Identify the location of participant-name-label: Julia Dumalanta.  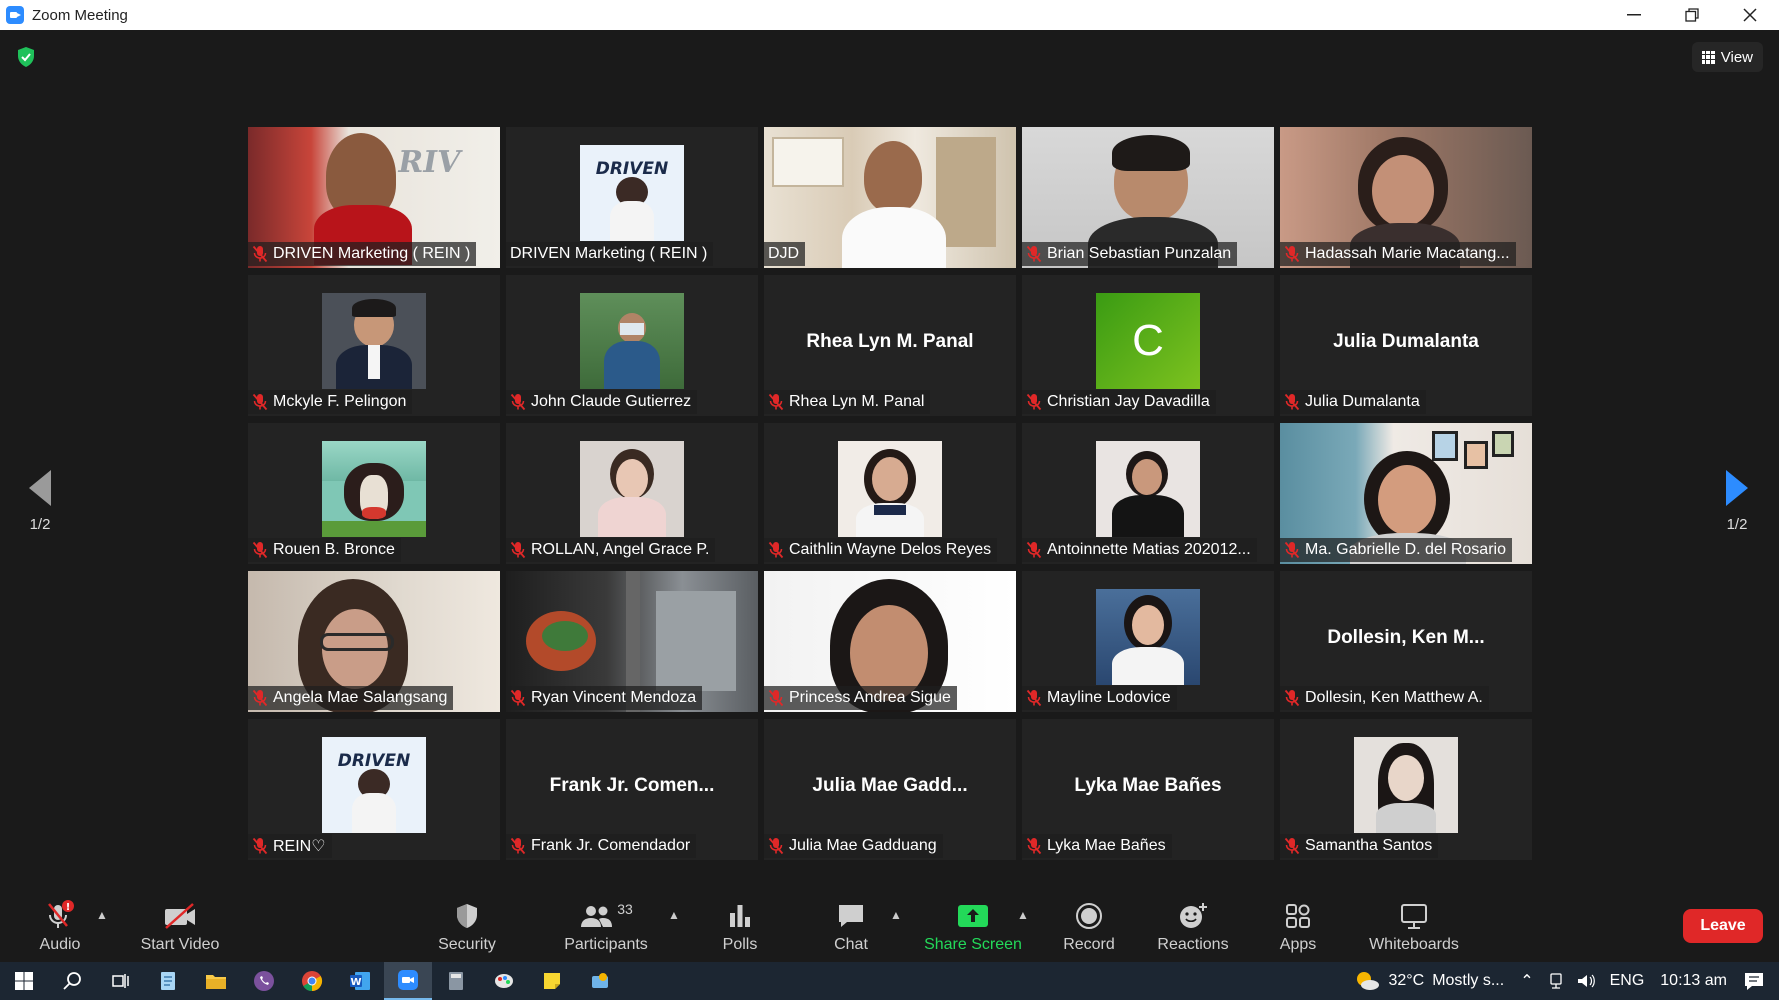
(1353, 402).